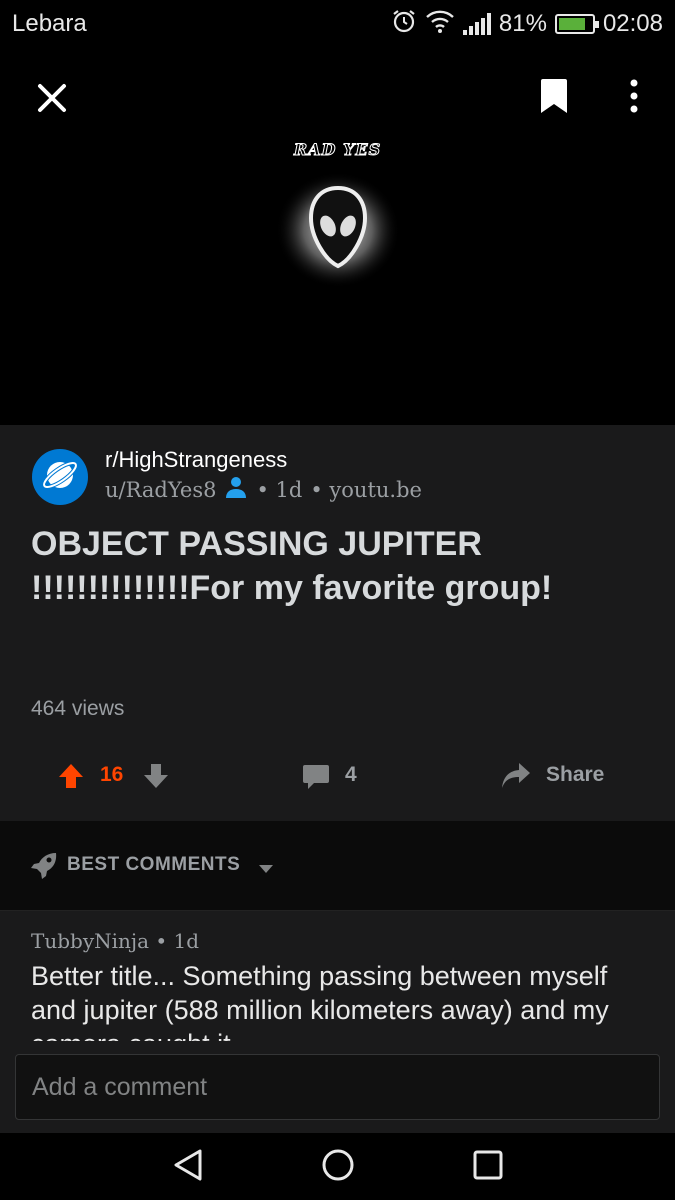  What do you see at coordinates (351, 775) in the screenshot?
I see `comment-count: 4` at bounding box center [351, 775].